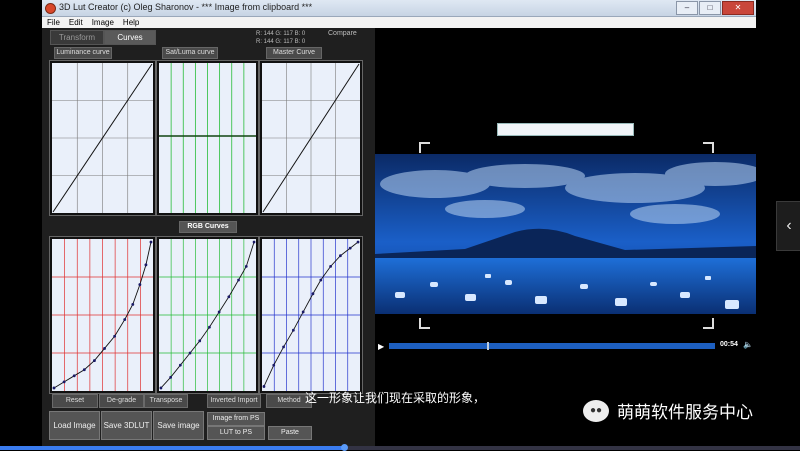  What do you see at coordinates (708, 147) in the screenshot?
I see `frame-corner-top-right` at bounding box center [708, 147].